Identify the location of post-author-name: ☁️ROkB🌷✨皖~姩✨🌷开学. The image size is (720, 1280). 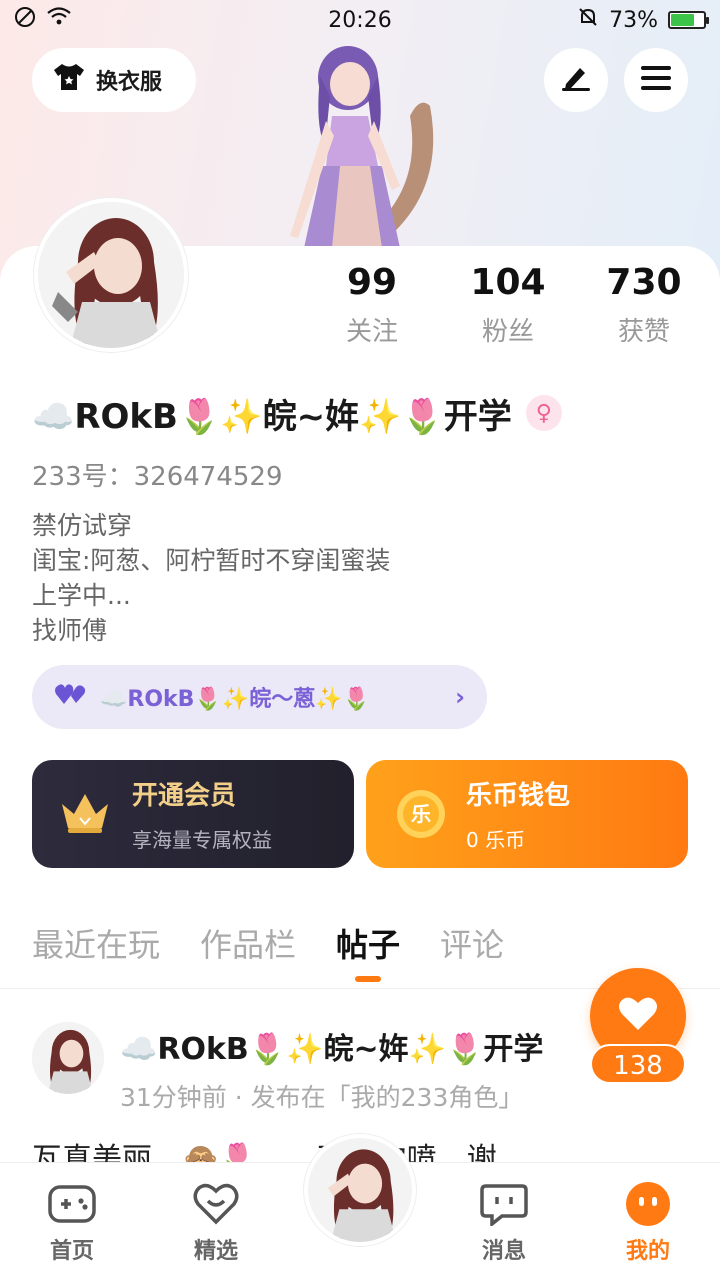
(331, 1046).